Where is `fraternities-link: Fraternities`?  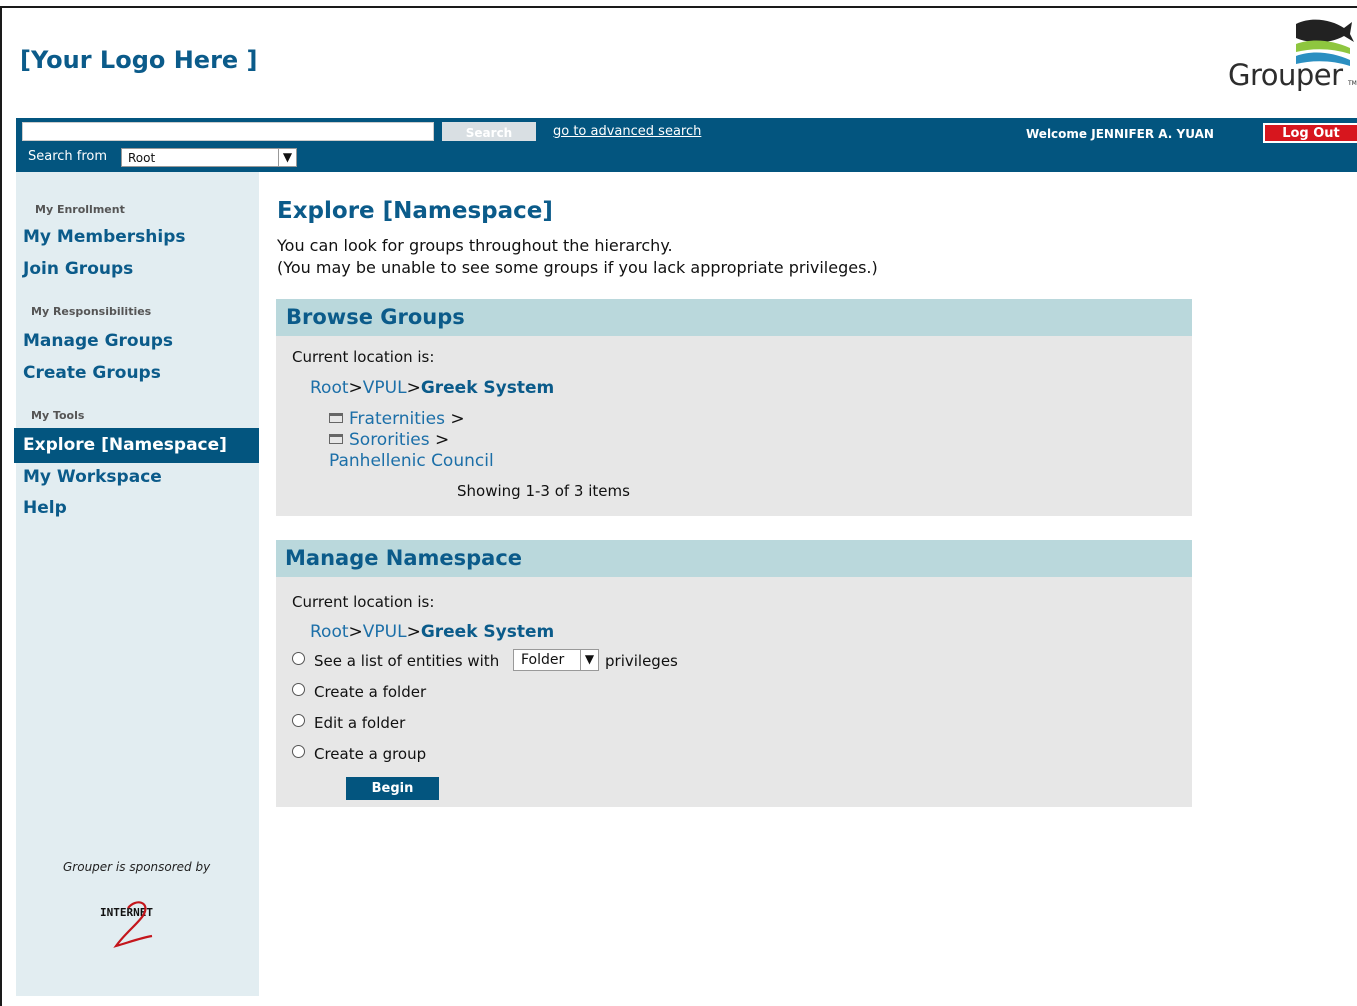
fraternities-link: Fraternities is located at coordinates (397, 419).